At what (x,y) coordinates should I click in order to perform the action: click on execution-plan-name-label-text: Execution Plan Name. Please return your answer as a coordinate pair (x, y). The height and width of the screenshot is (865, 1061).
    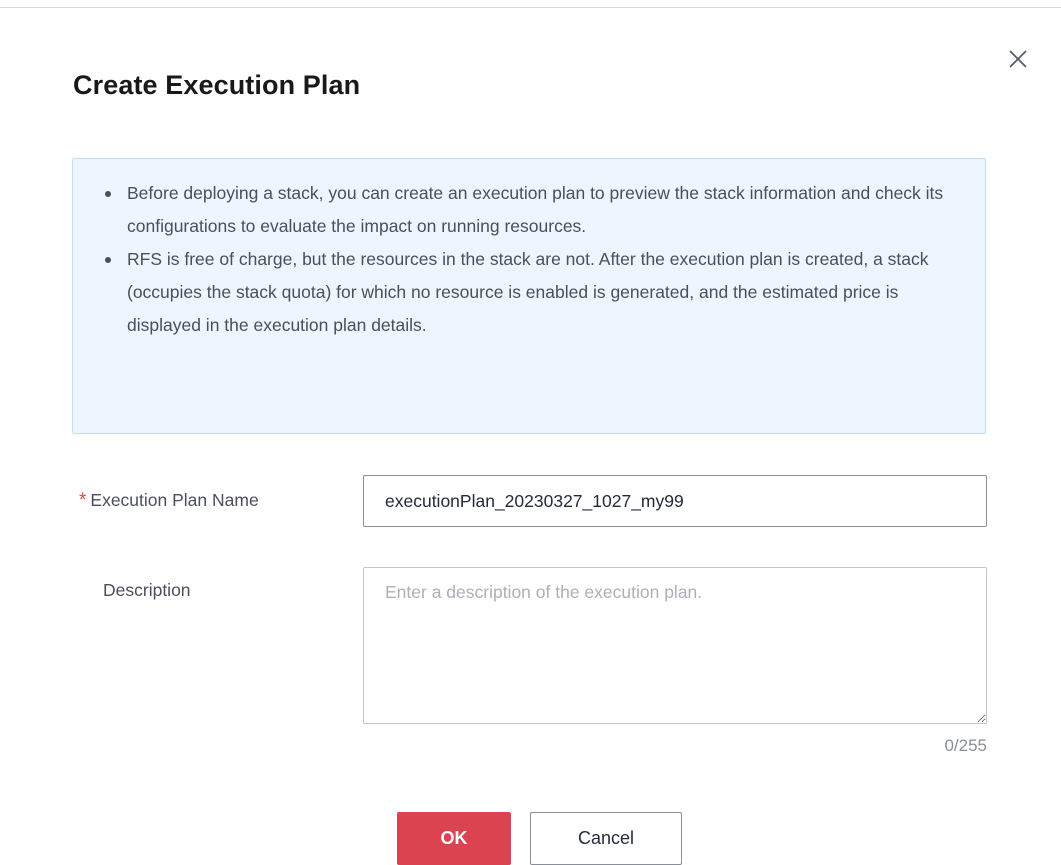
    Looking at the image, I should click on (174, 500).